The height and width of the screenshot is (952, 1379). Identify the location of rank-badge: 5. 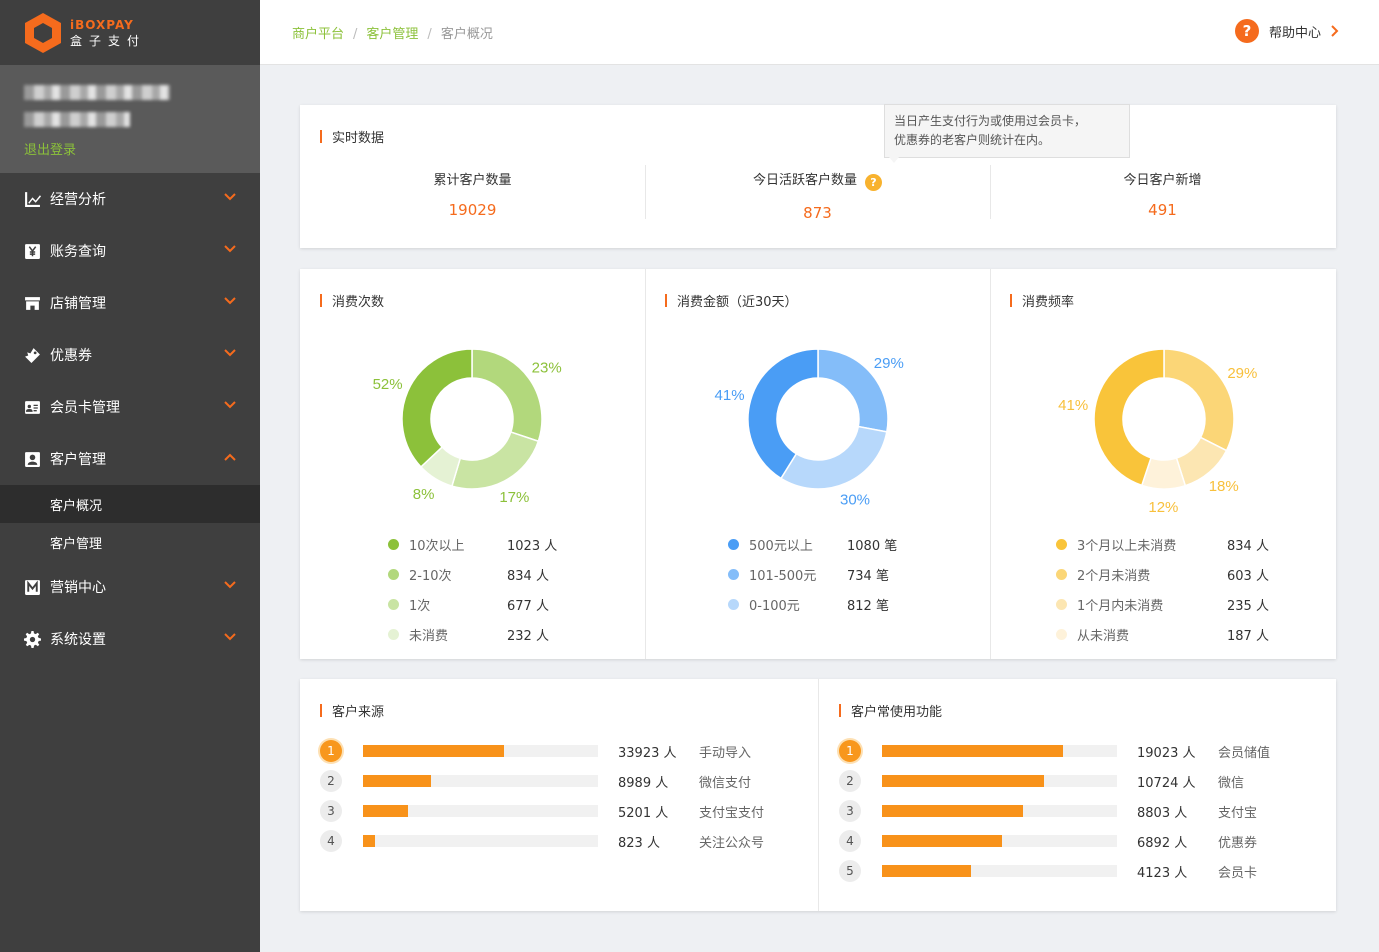
(850, 871).